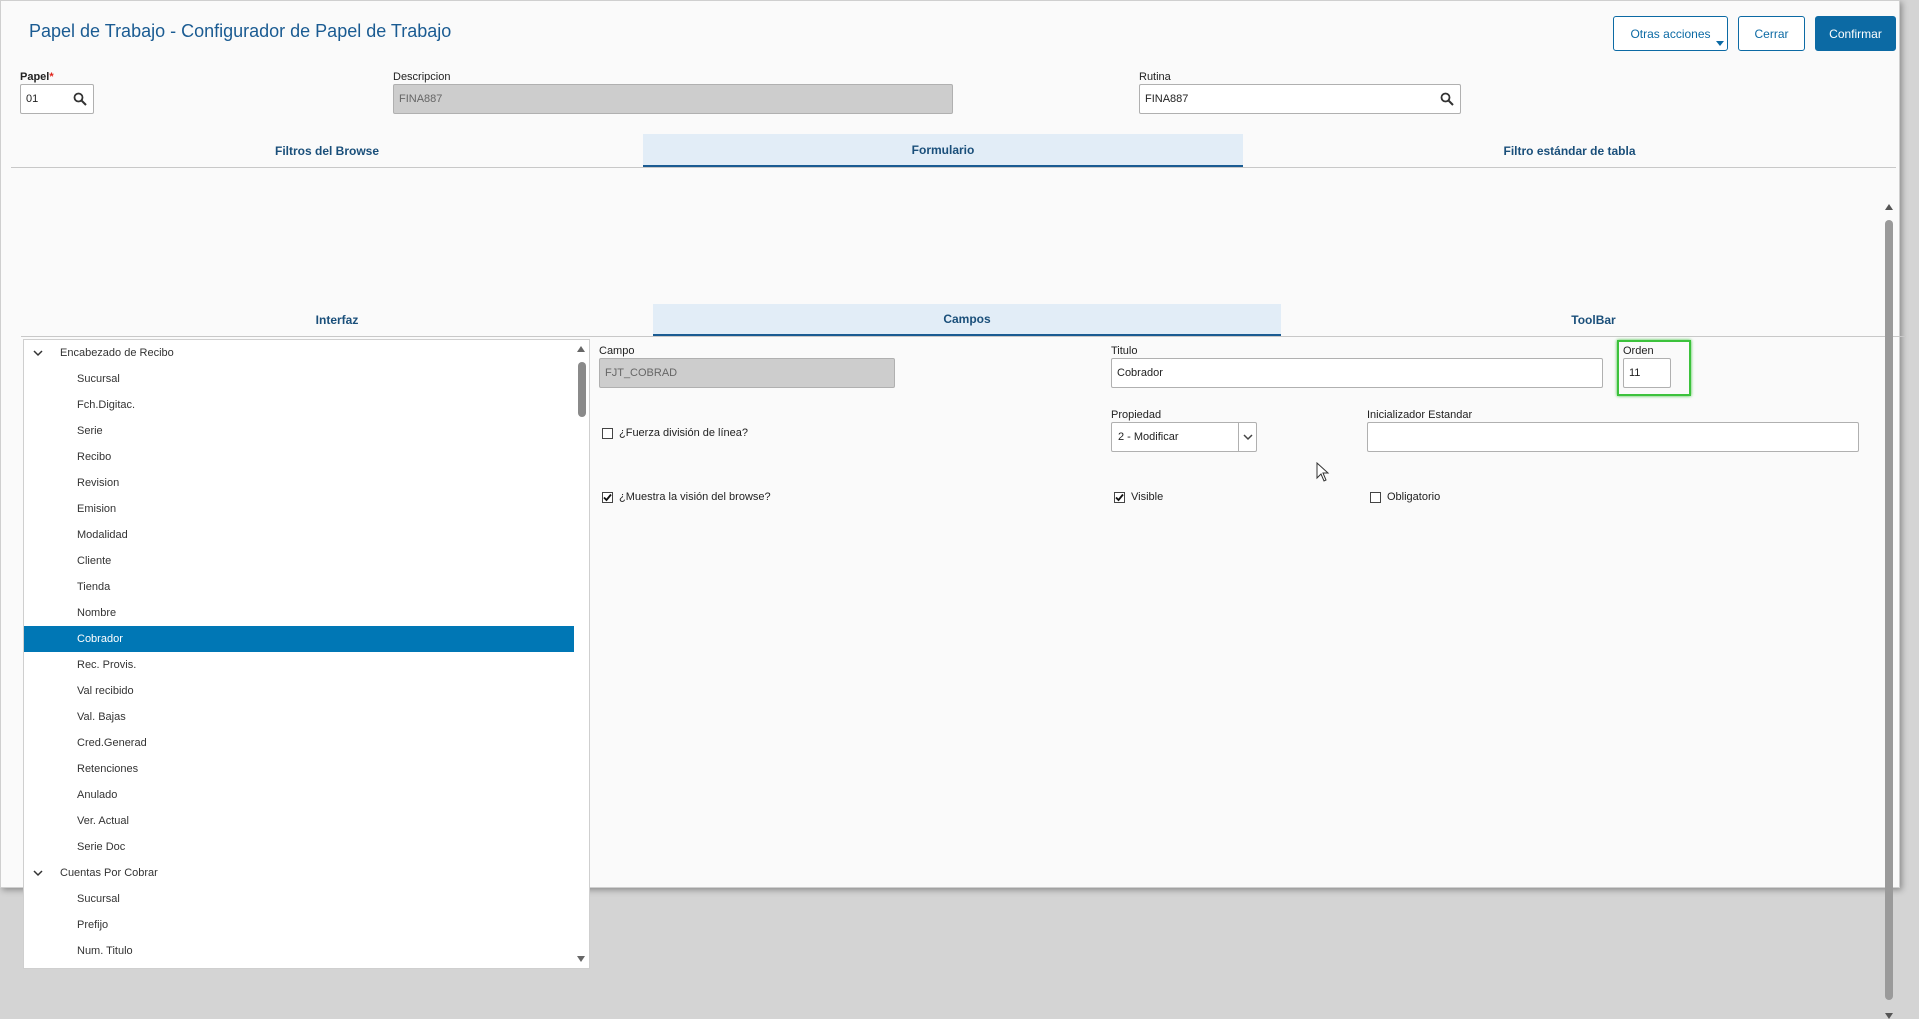 Image resolution: width=1919 pixels, height=1019 pixels. What do you see at coordinates (1593, 320) in the screenshot?
I see `tab-toolbar: ToolBar` at bounding box center [1593, 320].